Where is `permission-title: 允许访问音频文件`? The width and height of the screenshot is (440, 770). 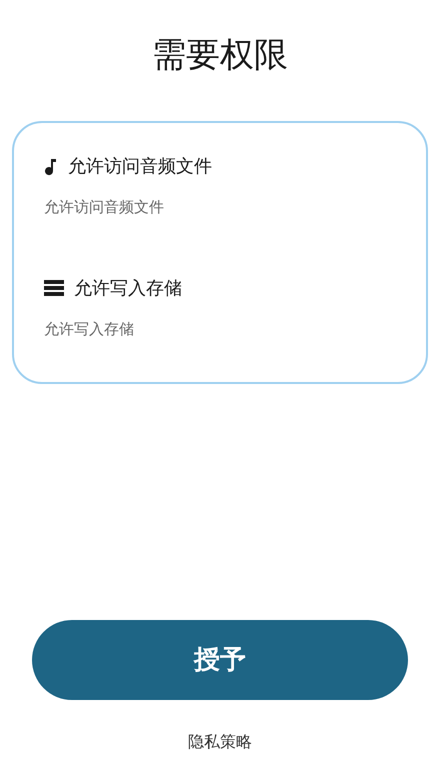 permission-title: 允许访问音频文件 is located at coordinates (140, 167).